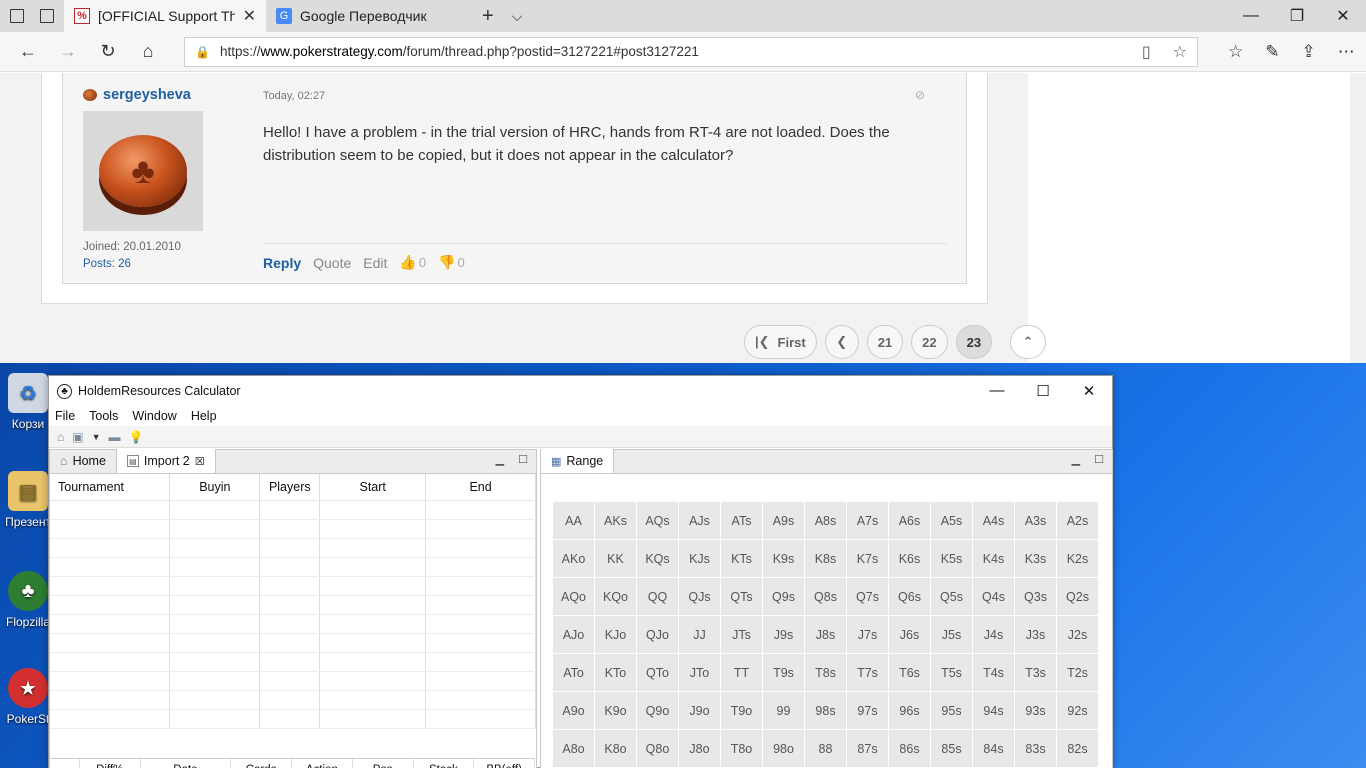  Describe the element at coordinates (841, 342) in the screenshot. I see `prev-page-button: ❮` at that location.